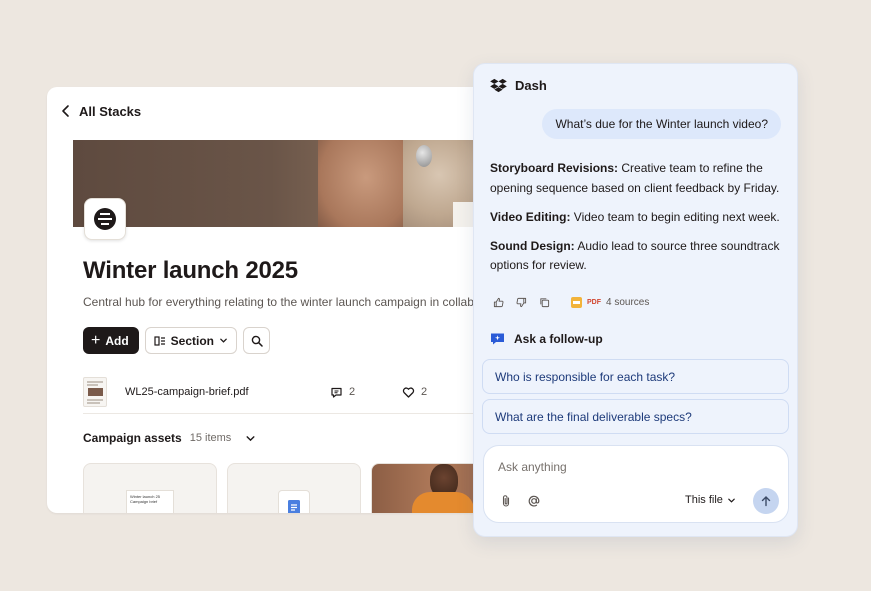 This screenshot has height=591, width=871. Describe the element at coordinates (661, 124) in the screenshot. I see `user-message: What’s due for the Winter launch video?` at that location.